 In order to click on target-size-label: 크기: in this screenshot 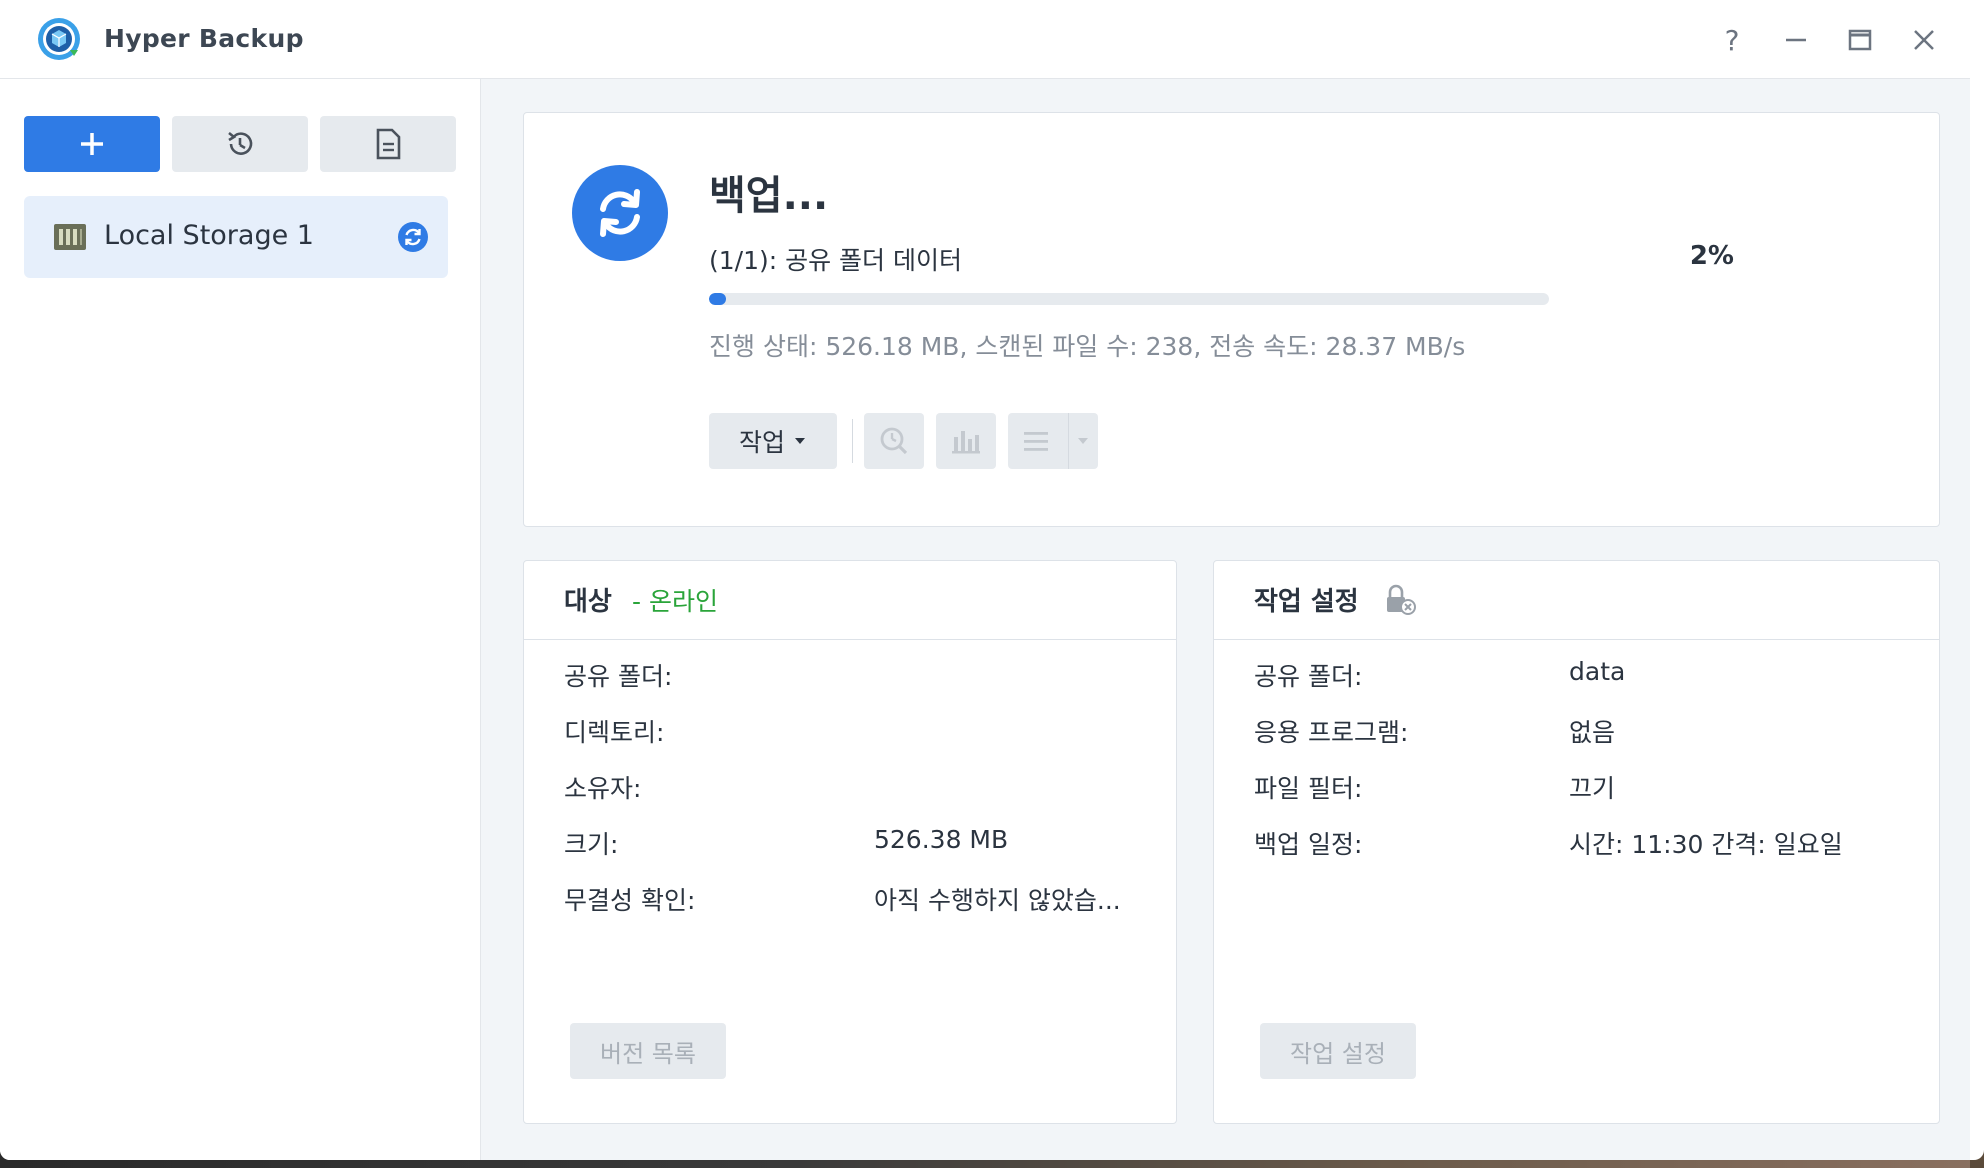, I will do `click(591, 844)`.